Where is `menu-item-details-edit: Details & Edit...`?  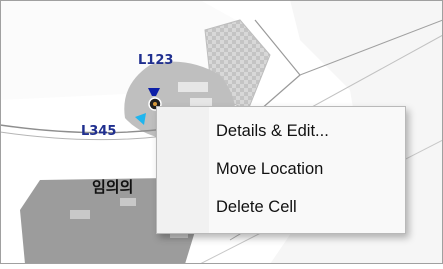
menu-item-details-edit: Details & Edit... is located at coordinates (304, 131).